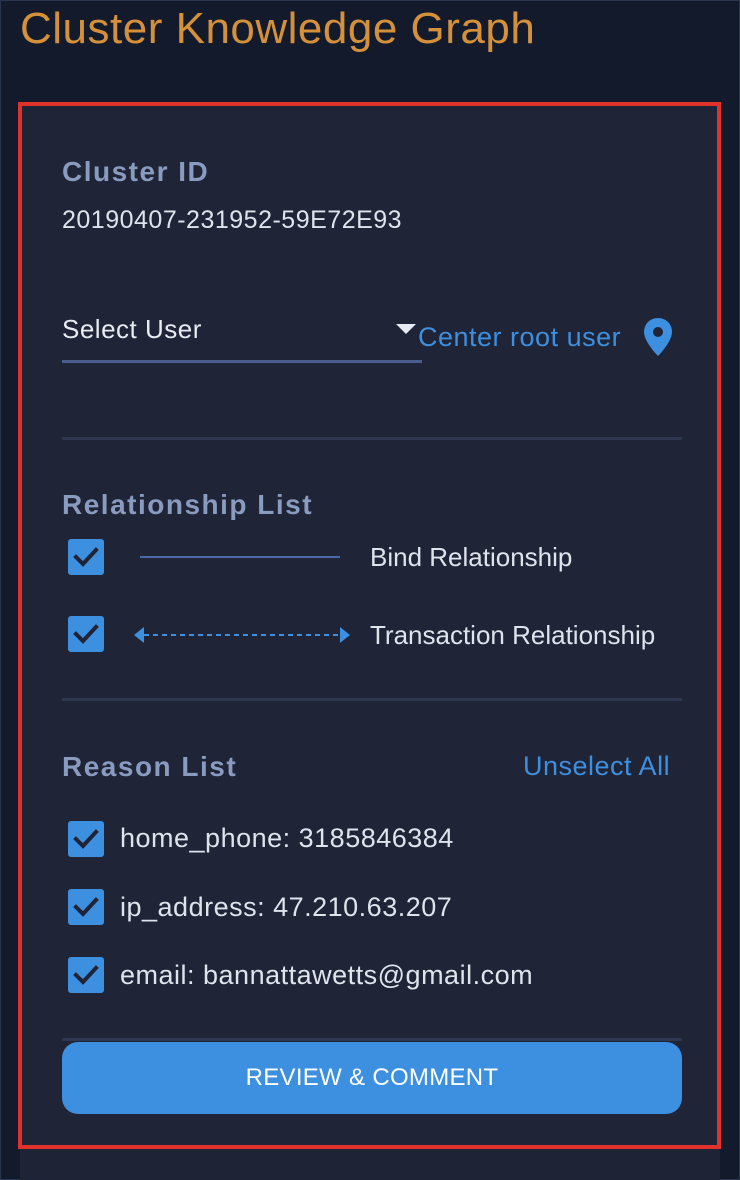  What do you see at coordinates (150, 766) in the screenshot?
I see `reason-list-heading: Reason List` at bounding box center [150, 766].